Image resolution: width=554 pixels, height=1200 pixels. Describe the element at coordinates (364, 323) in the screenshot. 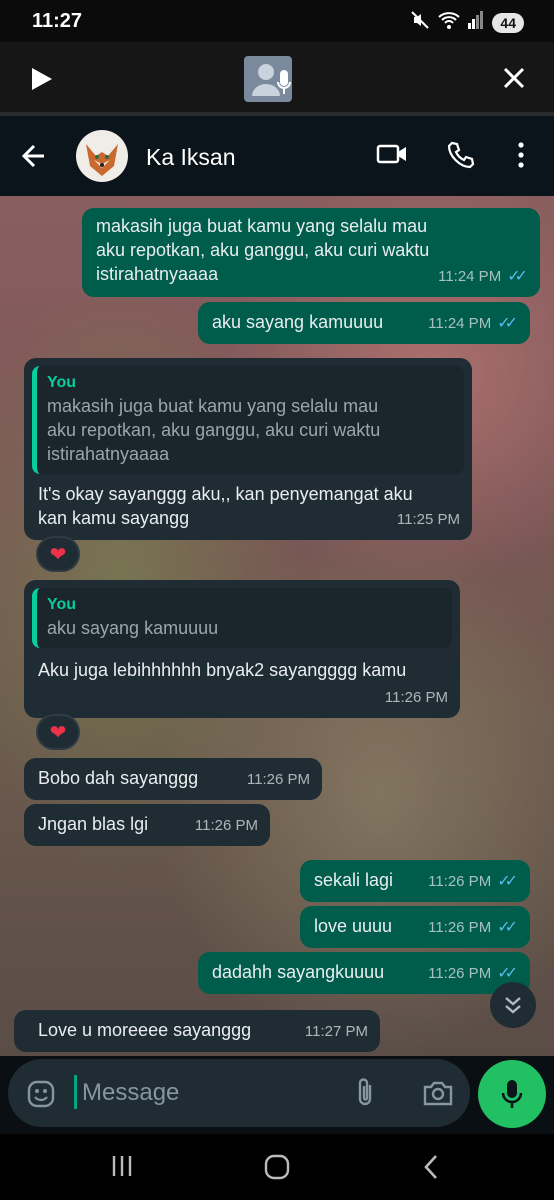

I see `outgoing-message: aku sayang kamuuuu 11:24 PM ✓✓` at that location.